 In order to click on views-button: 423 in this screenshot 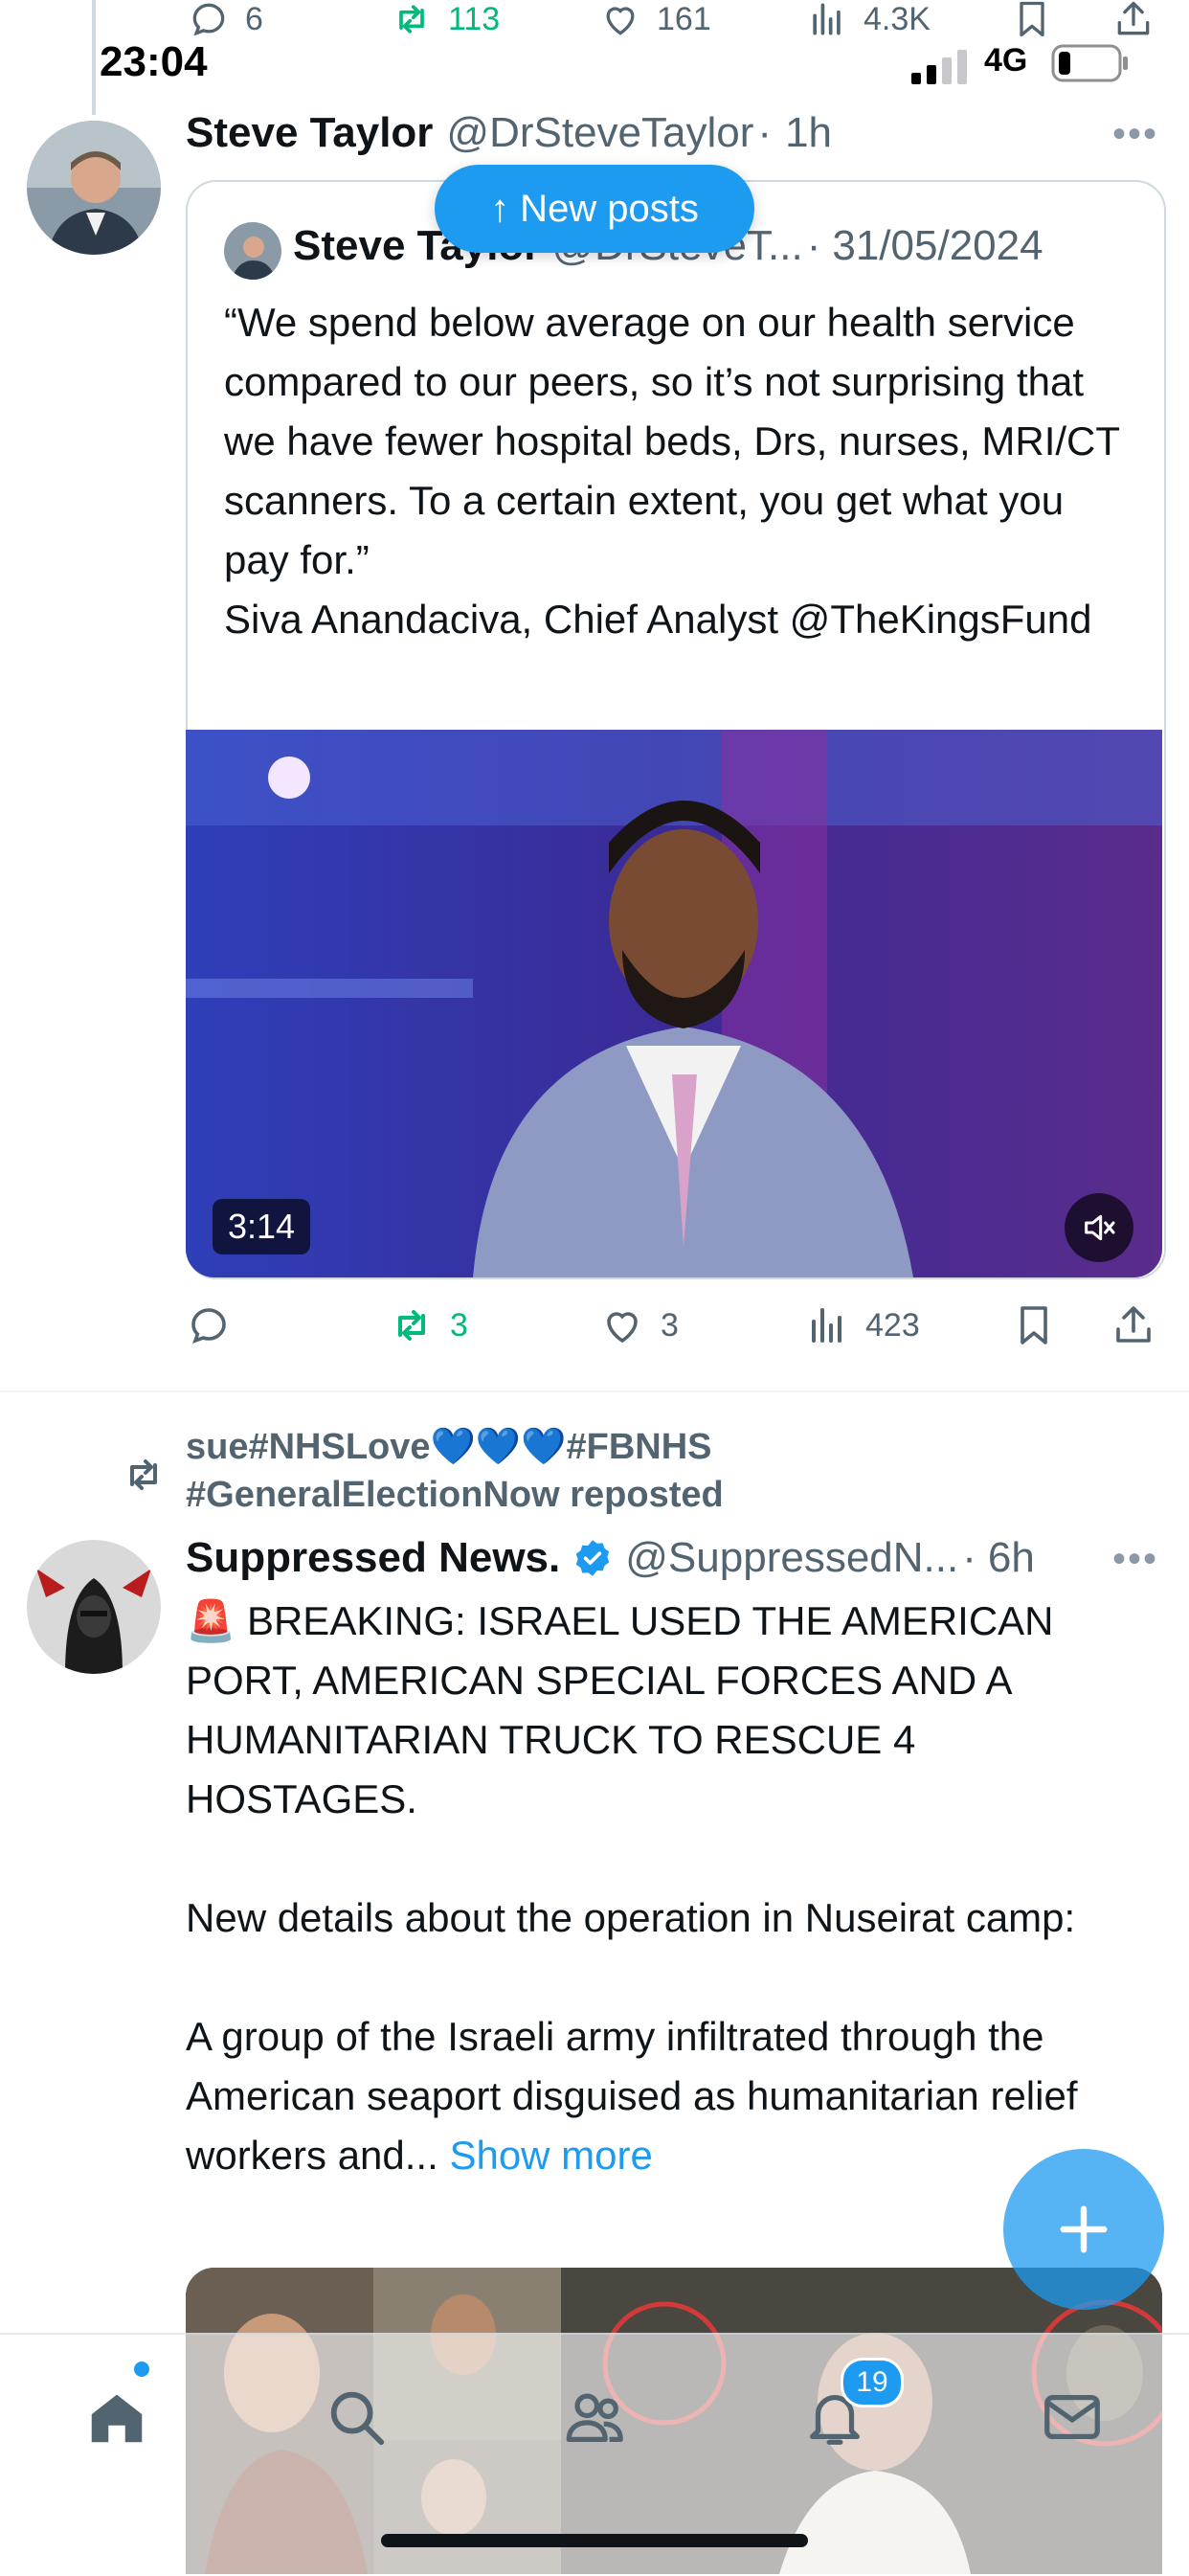, I will do `click(862, 1325)`.